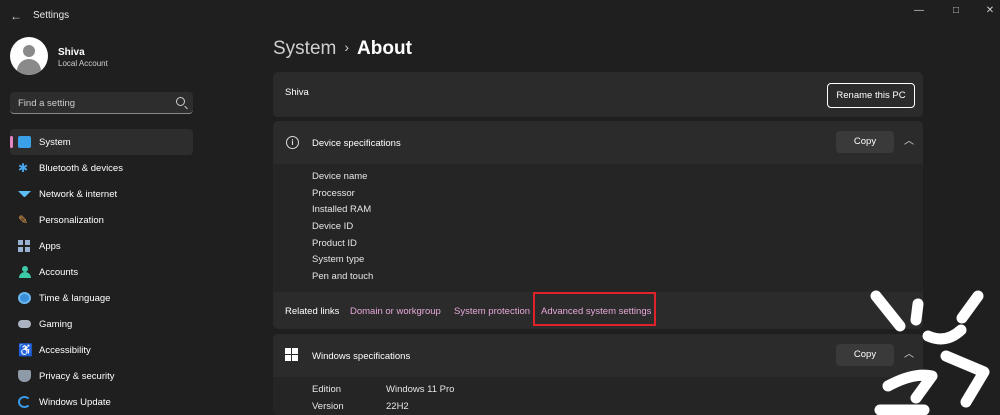 Image resolution: width=1000 pixels, height=415 pixels. I want to click on windows-logo-icon, so click(291, 354).